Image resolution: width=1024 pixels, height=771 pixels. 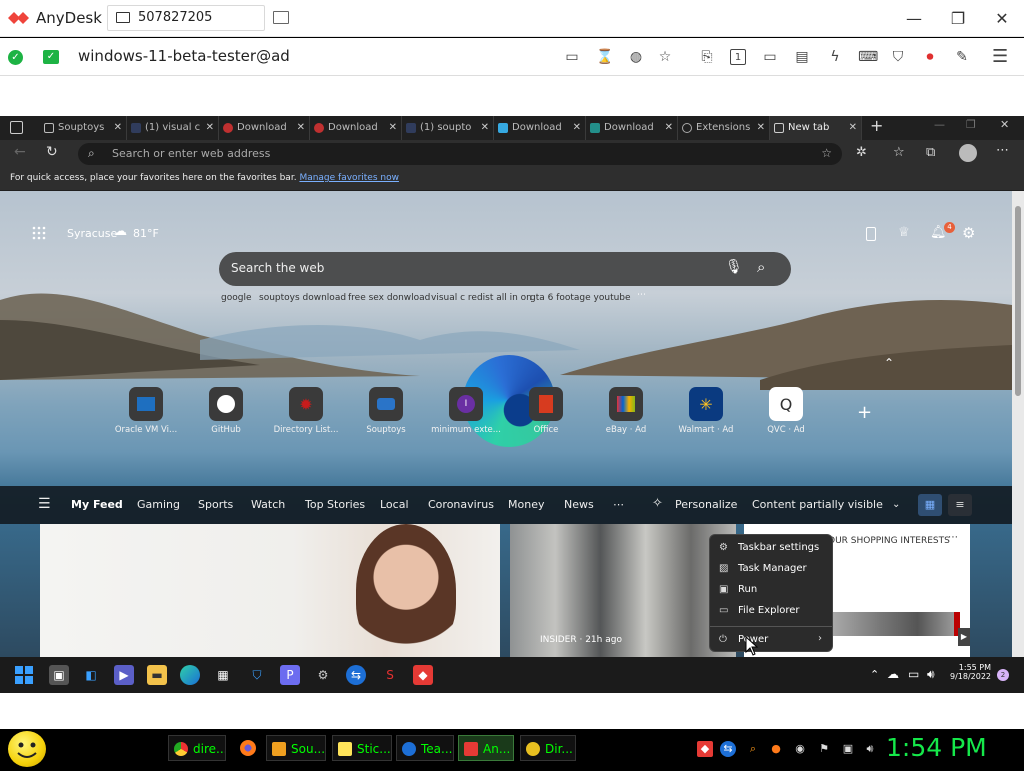 I want to click on more-suggestions-icon: ⋯, so click(x=641, y=295).